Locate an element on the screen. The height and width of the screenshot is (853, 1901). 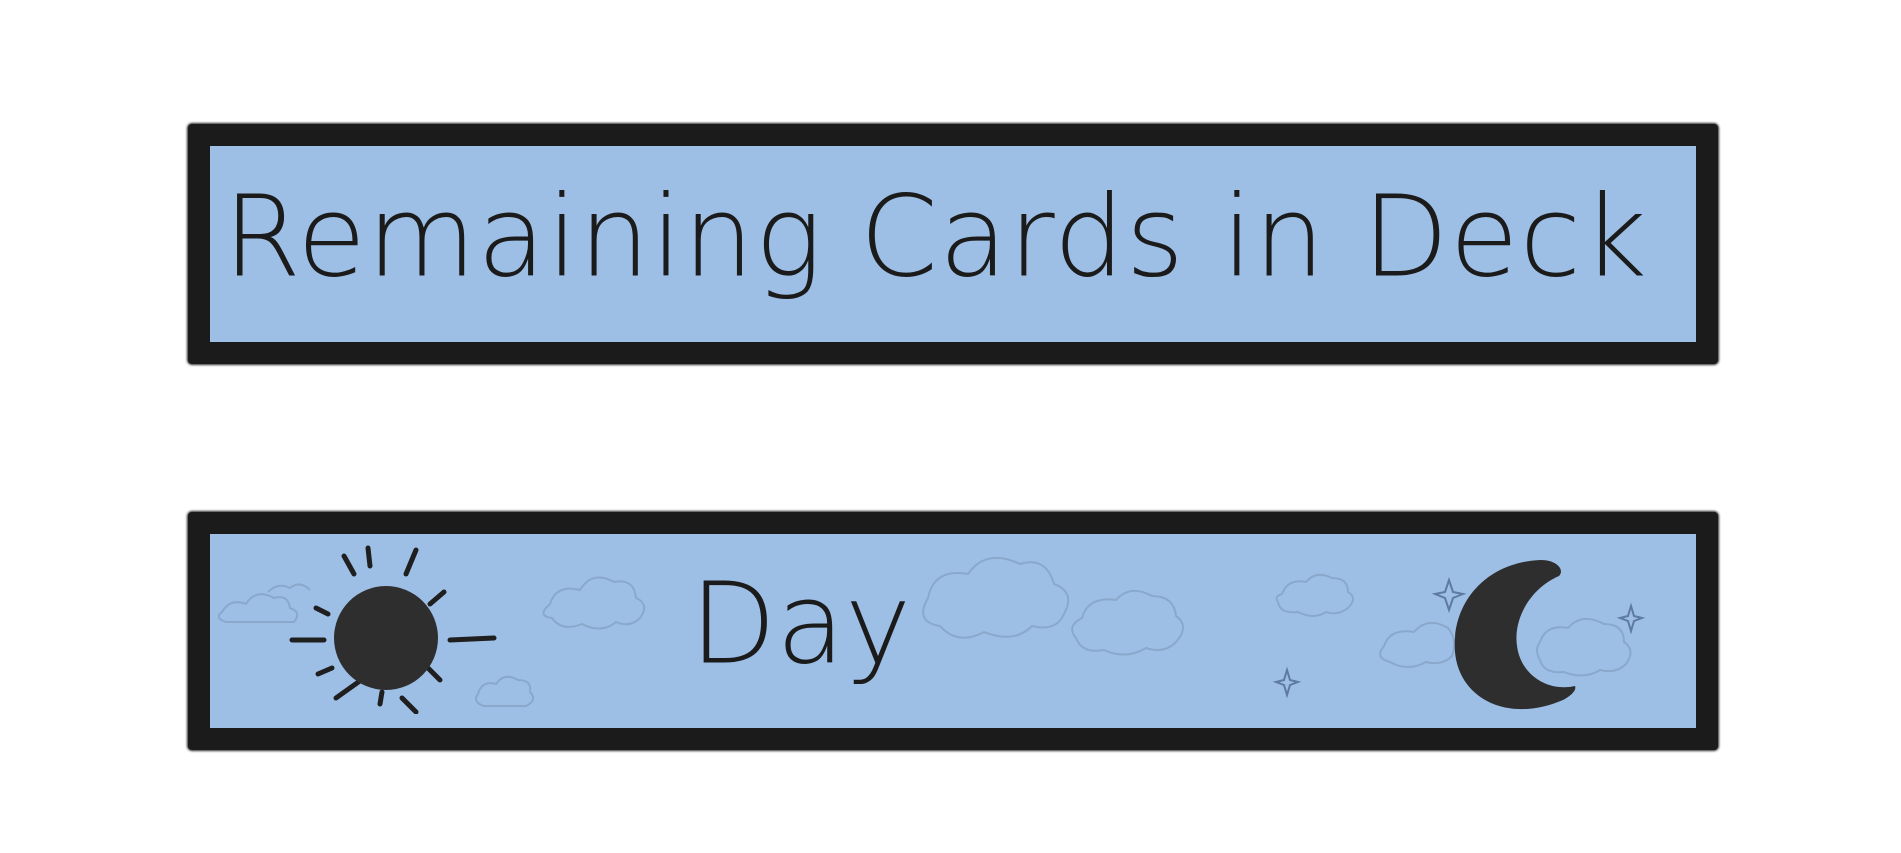
moon-icon is located at coordinates (1515, 635).